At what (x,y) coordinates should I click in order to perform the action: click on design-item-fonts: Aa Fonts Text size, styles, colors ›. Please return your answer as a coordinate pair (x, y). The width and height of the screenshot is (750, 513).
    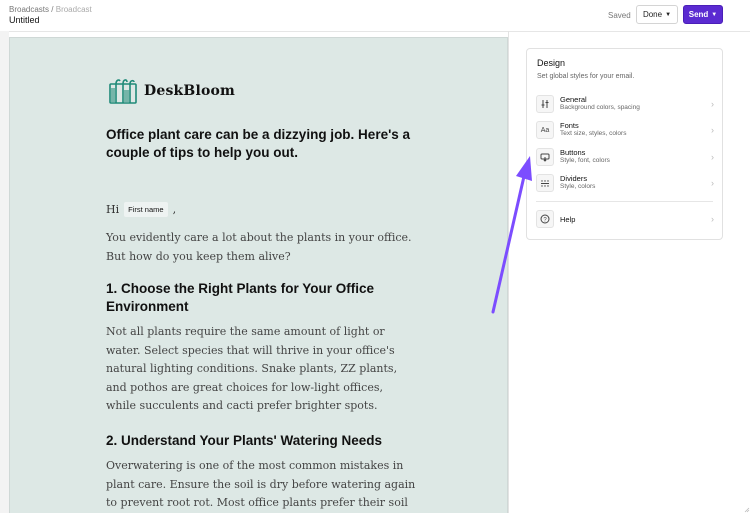
    Looking at the image, I should click on (626, 131).